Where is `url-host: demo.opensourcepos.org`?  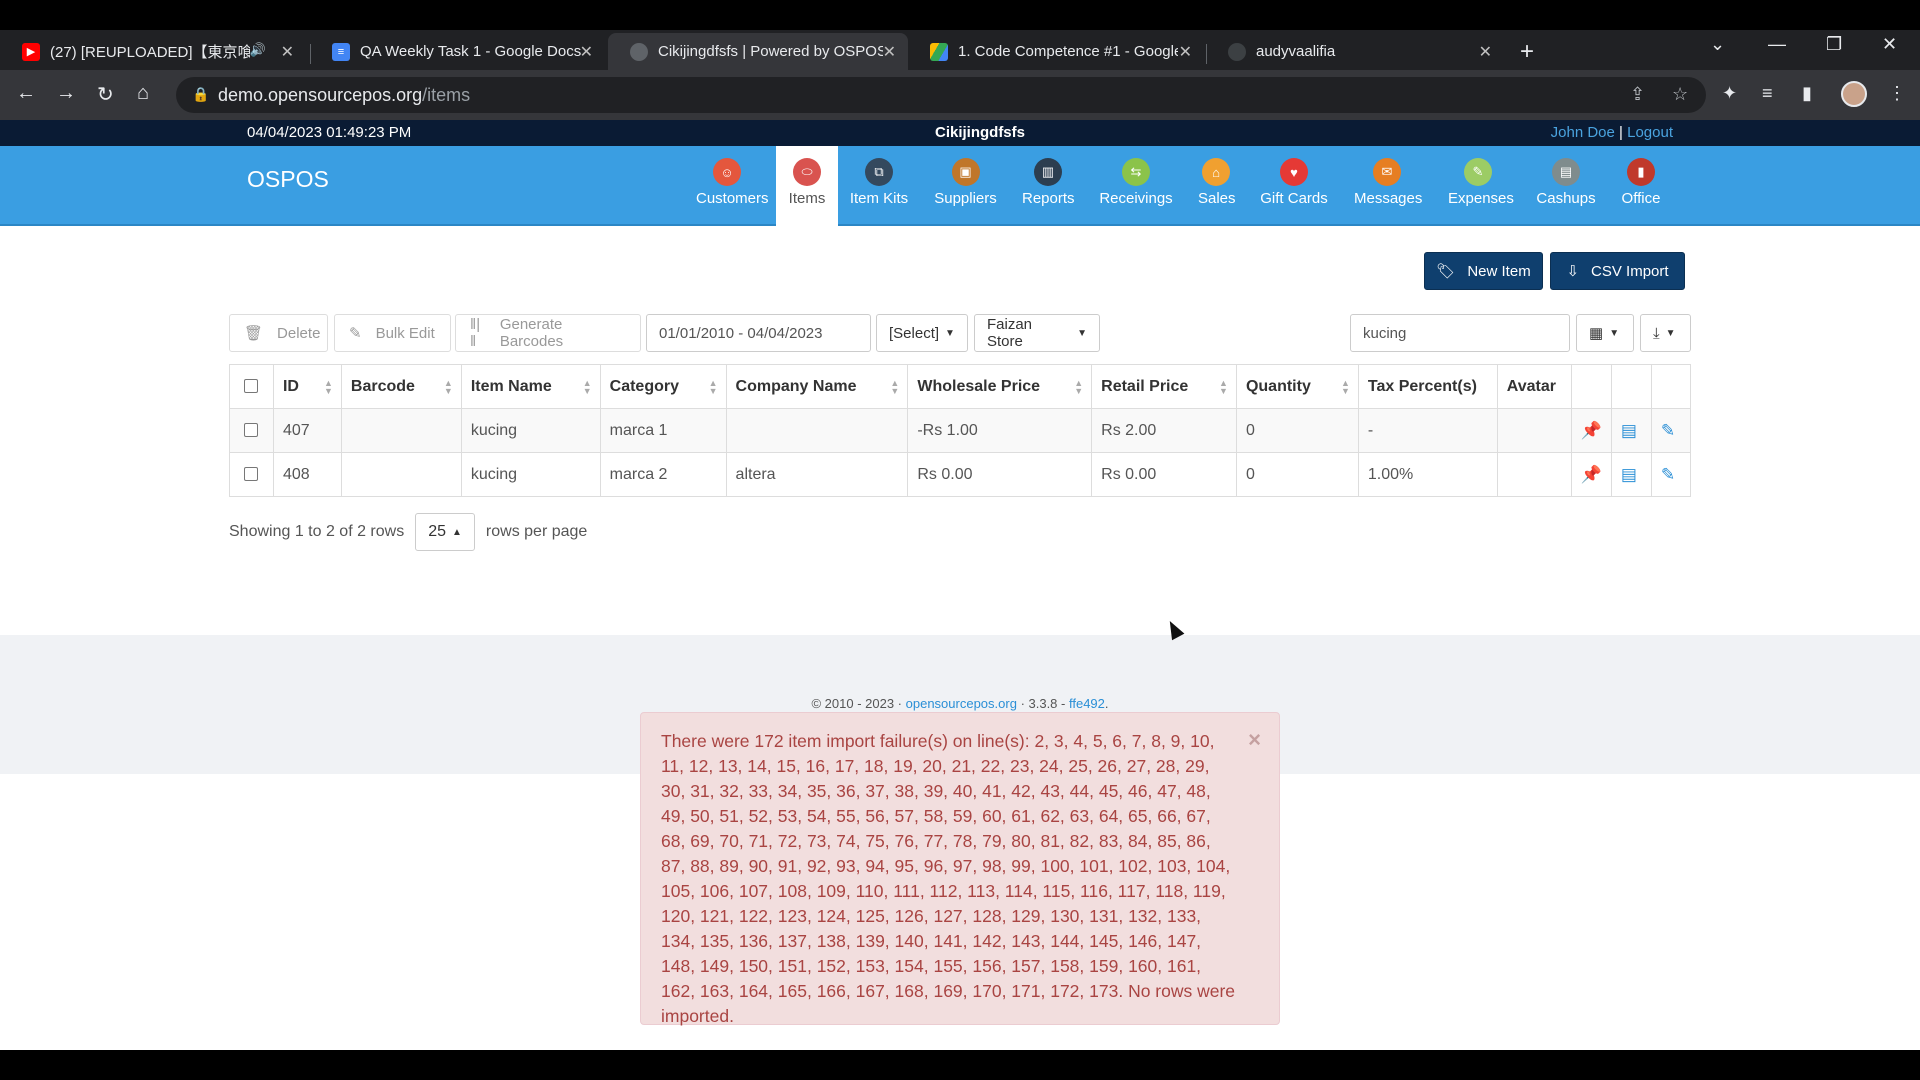 url-host: demo.opensourcepos.org is located at coordinates (320, 95).